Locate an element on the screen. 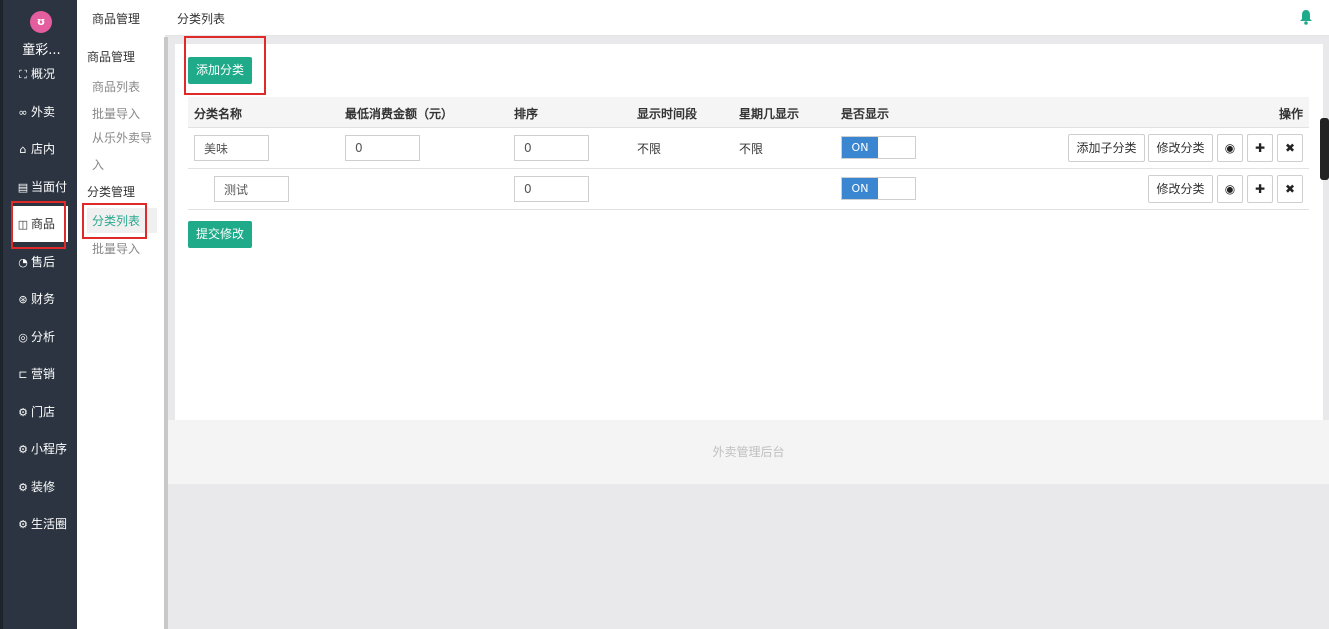 The height and width of the screenshot is (629, 1329). table-header: 分类名称 最低消费金额（元） 排序 显示时间段 星期几显示 是否显示 操作 is located at coordinates (748, 112).